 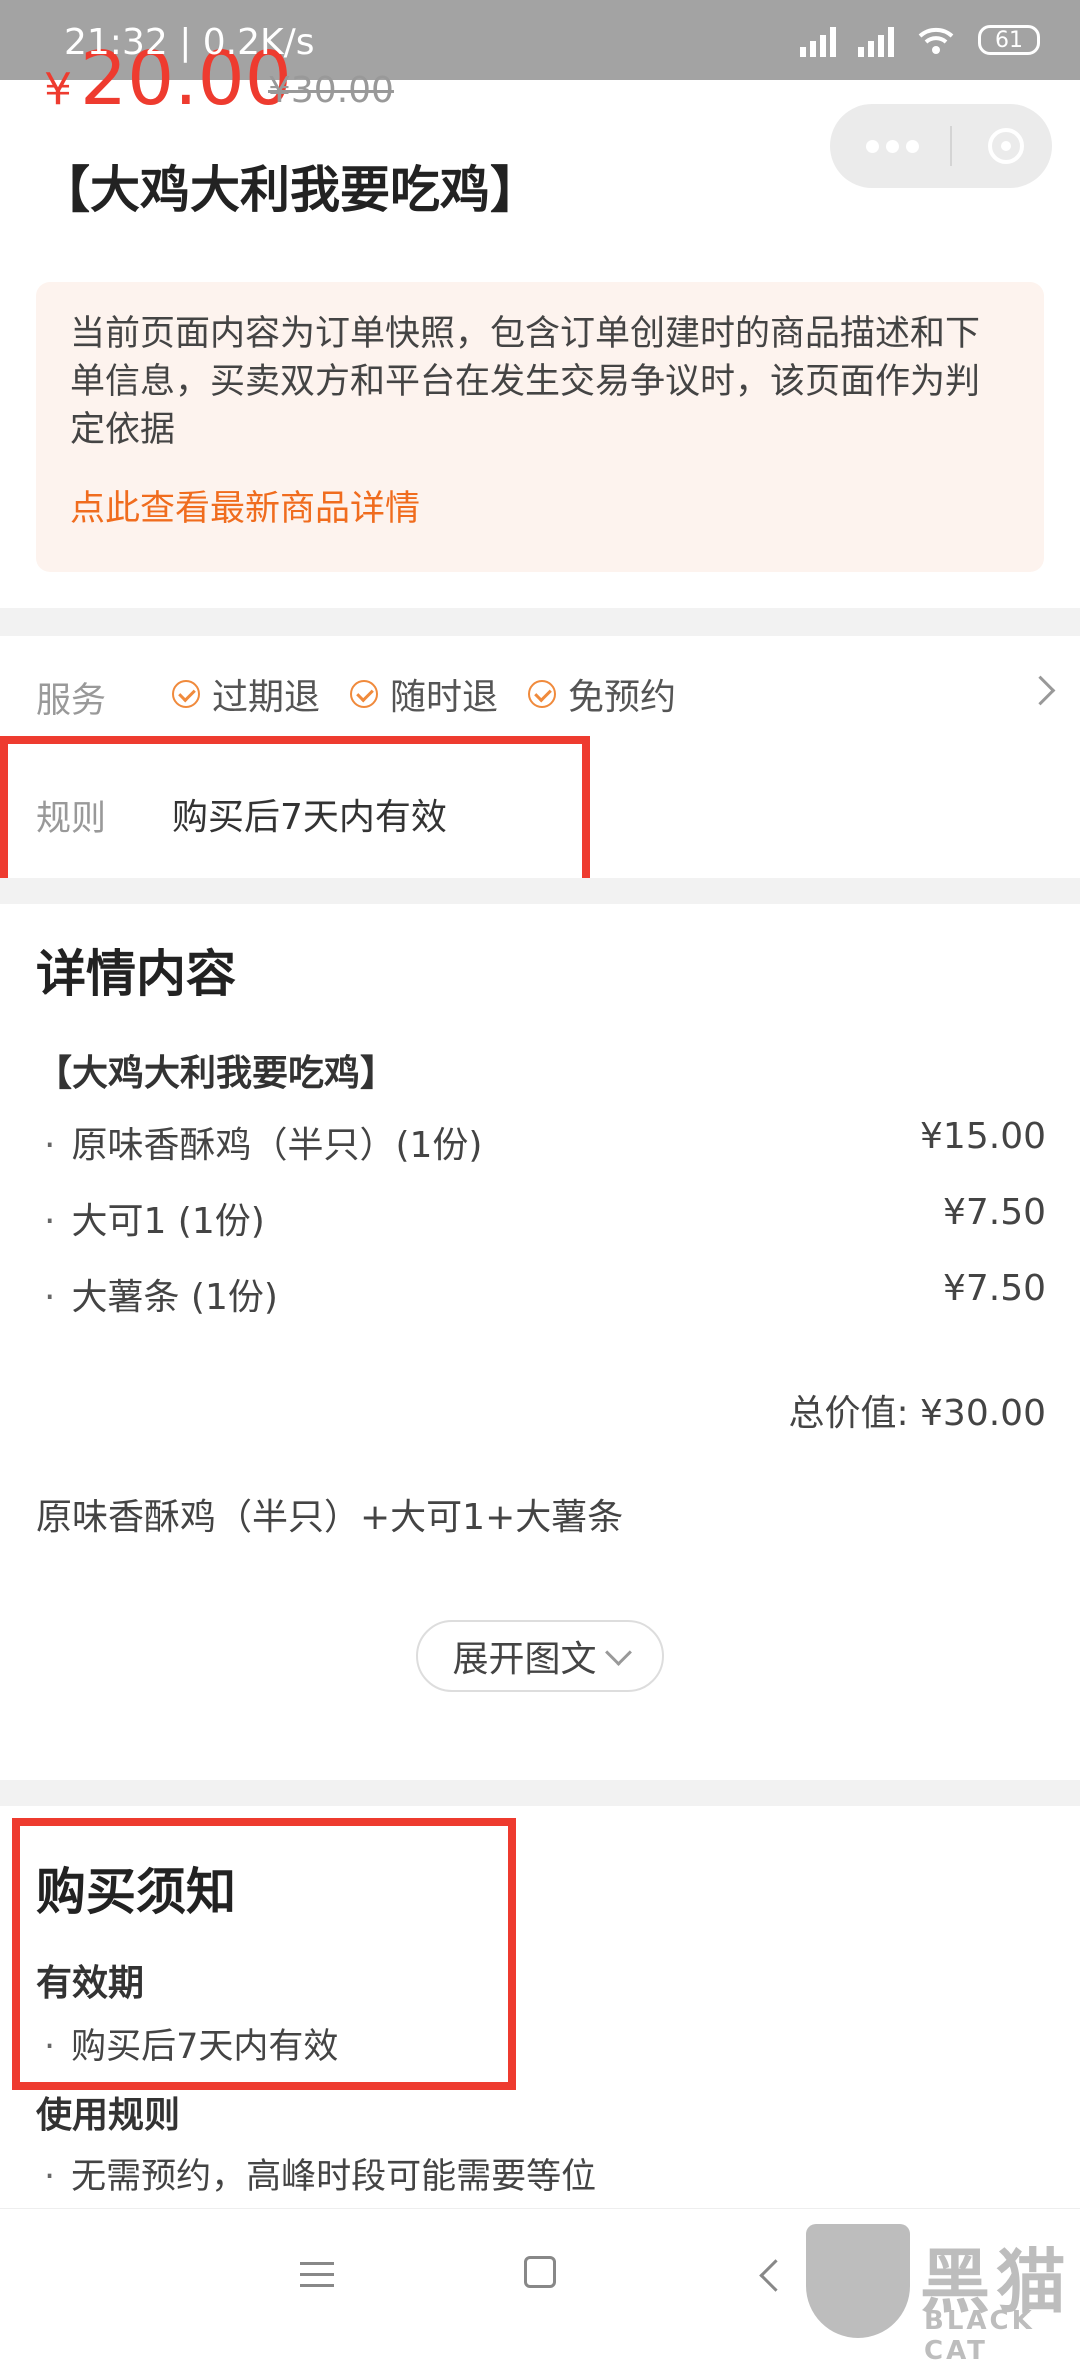 I want to click on list-item: 原味香酥鸡（半只）(1份) ¥15.00, so click(x=541, y=1142).